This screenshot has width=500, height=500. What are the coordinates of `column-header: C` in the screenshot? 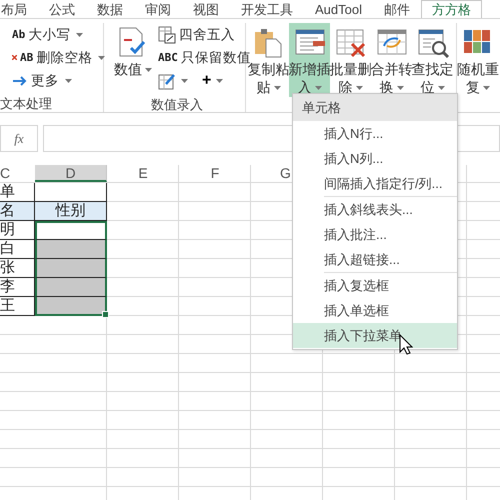 It's located at (17, 173).